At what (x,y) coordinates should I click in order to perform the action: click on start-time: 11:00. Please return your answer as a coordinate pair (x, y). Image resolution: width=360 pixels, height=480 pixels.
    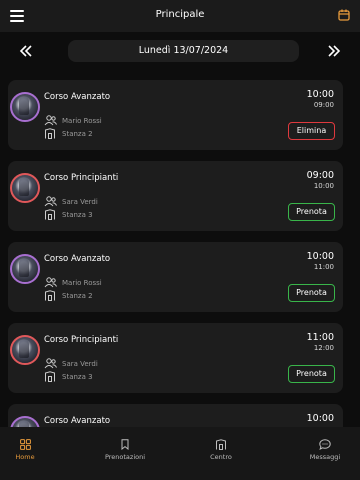
    Looking at the image, I should click on (320, 337).